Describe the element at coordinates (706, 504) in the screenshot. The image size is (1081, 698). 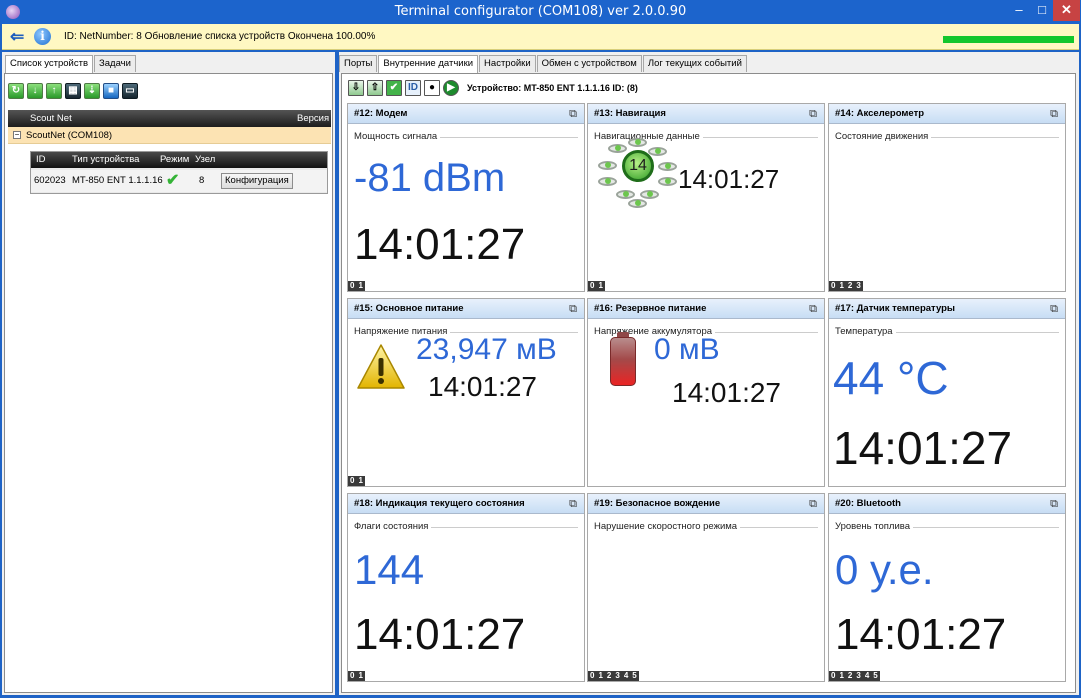
I see `panel-header: #19: Безопасное вождение ⧉` at that location.